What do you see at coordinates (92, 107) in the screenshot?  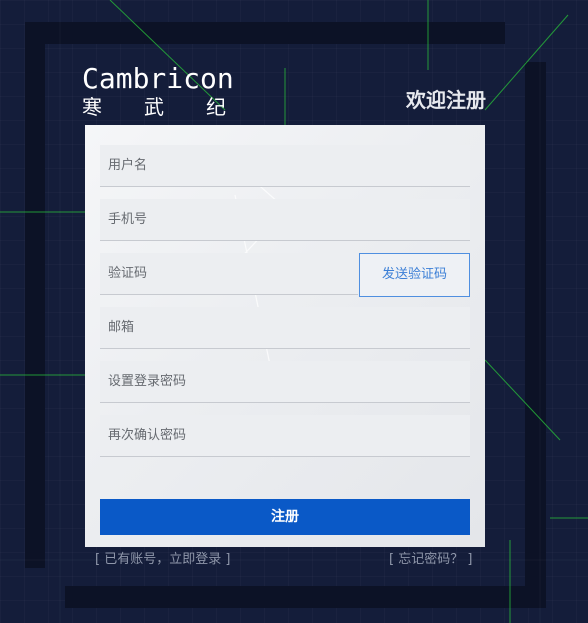 I see `logo-char: 寒` at bounding box center [92, 107].